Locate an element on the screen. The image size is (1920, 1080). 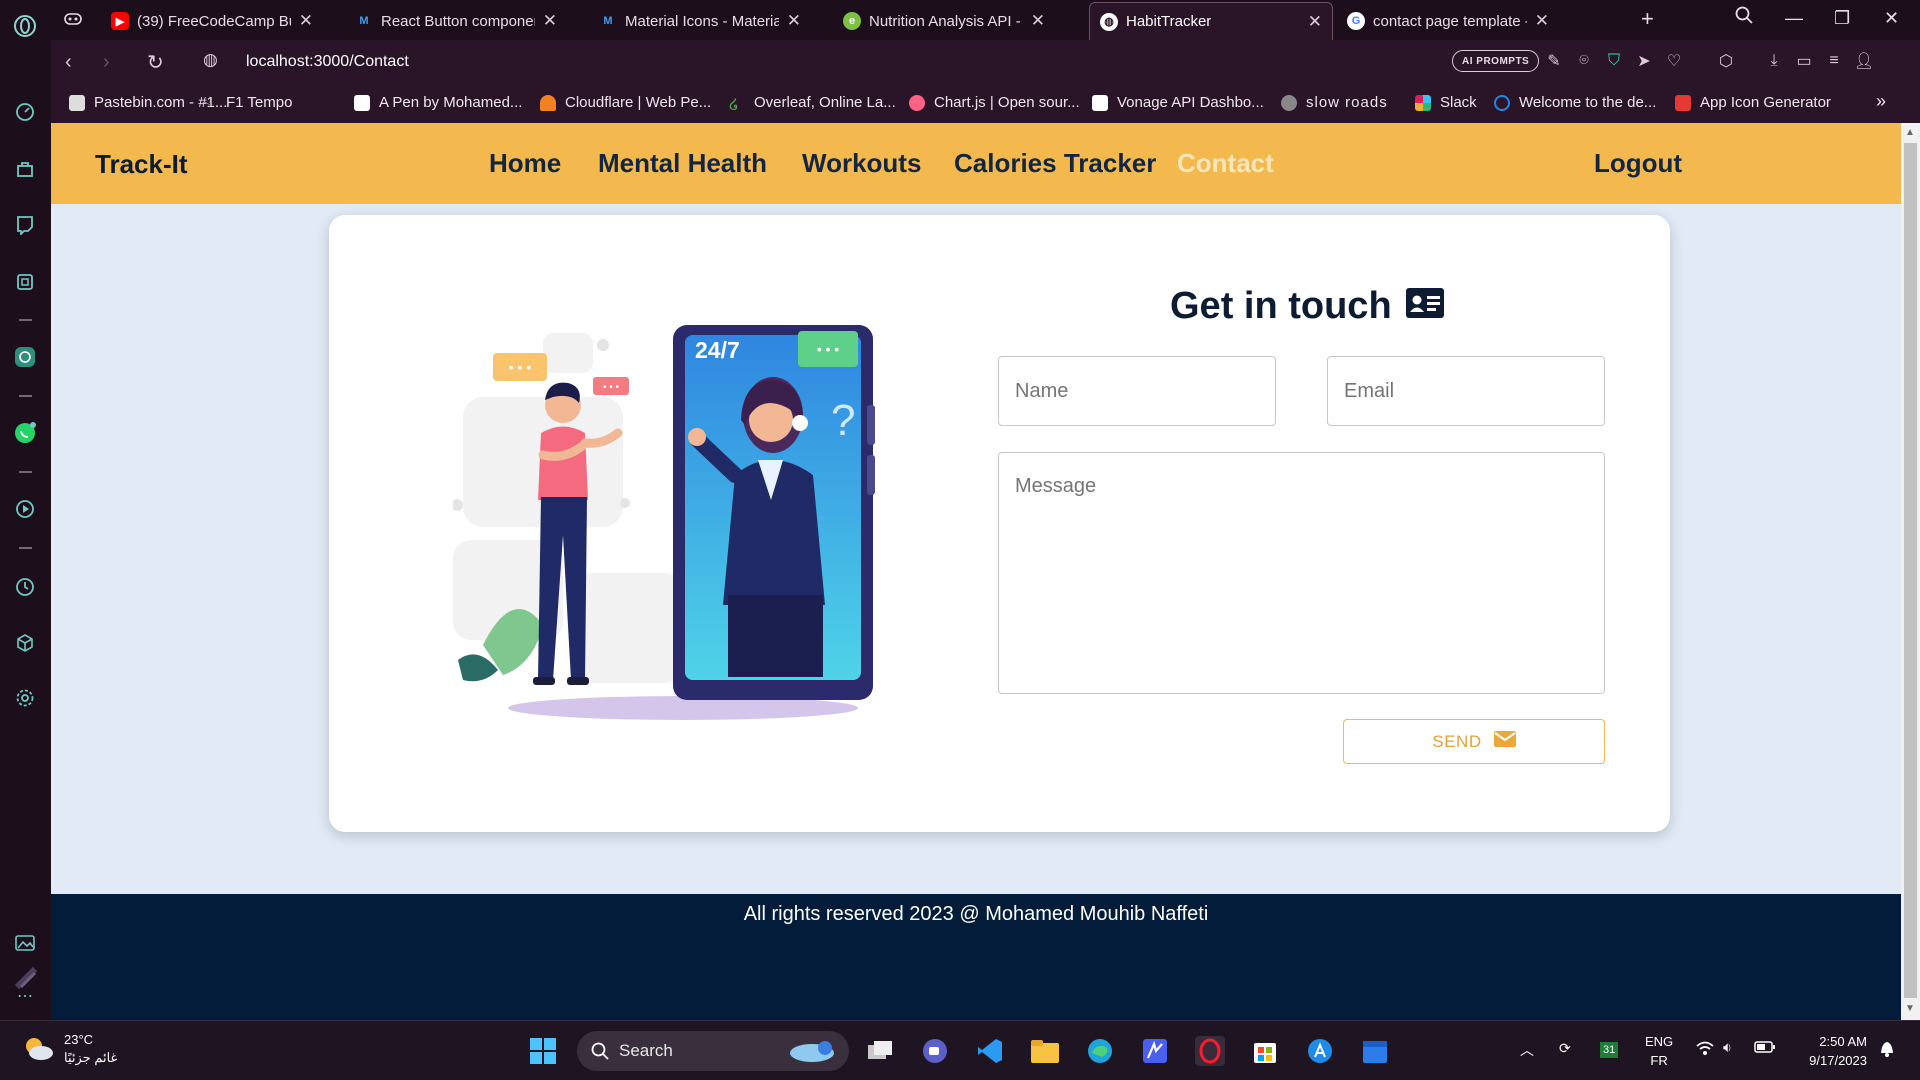
player-icon is located at coordinates (25, 509).